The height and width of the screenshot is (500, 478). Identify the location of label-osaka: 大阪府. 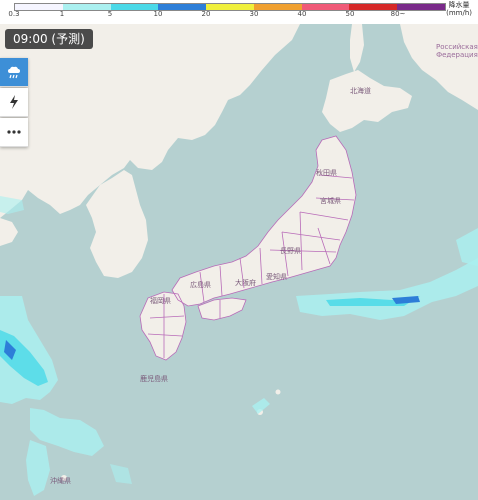
(245, 283).